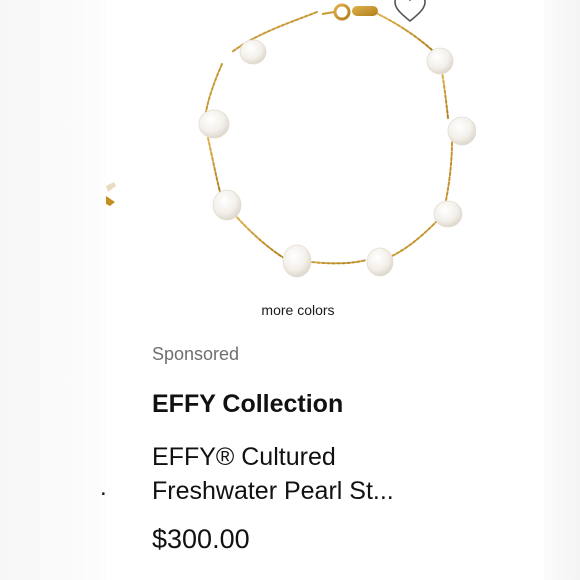  What do you see at coordinates (201, 539) in the screenshot?
I see `product-price: $300.00` at bounding box center [201, 539].